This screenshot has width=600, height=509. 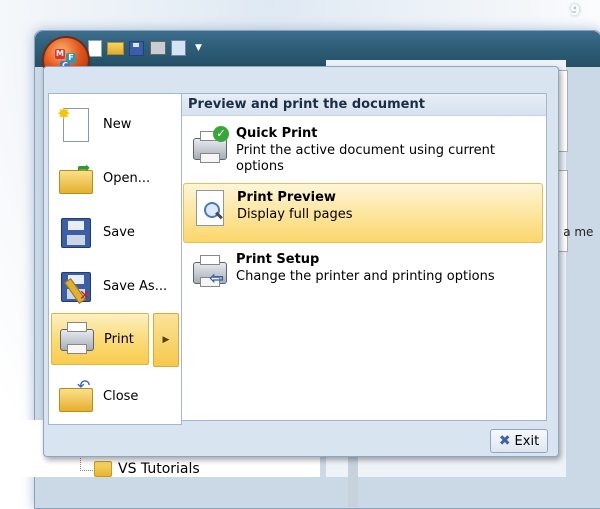 I want to click on option-title: Print Setup, so click(x=278, y=259).